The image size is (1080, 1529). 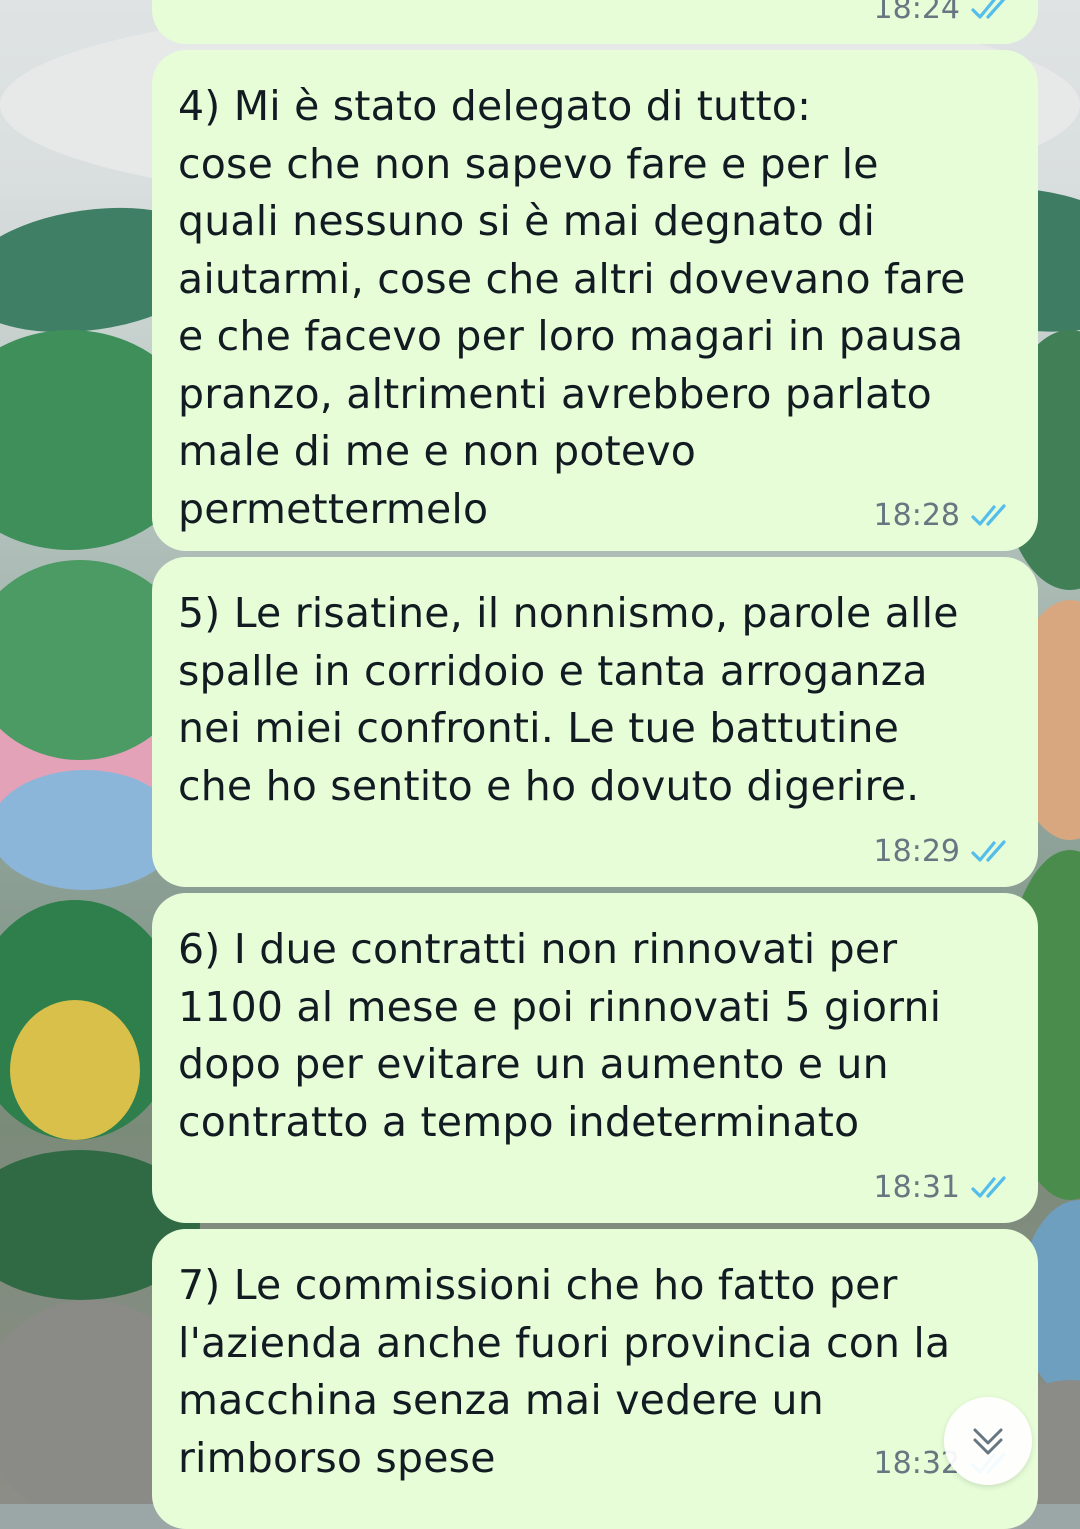 I want to click on message-bubble-outgoing: 18:24, so click(x=595, y=22).